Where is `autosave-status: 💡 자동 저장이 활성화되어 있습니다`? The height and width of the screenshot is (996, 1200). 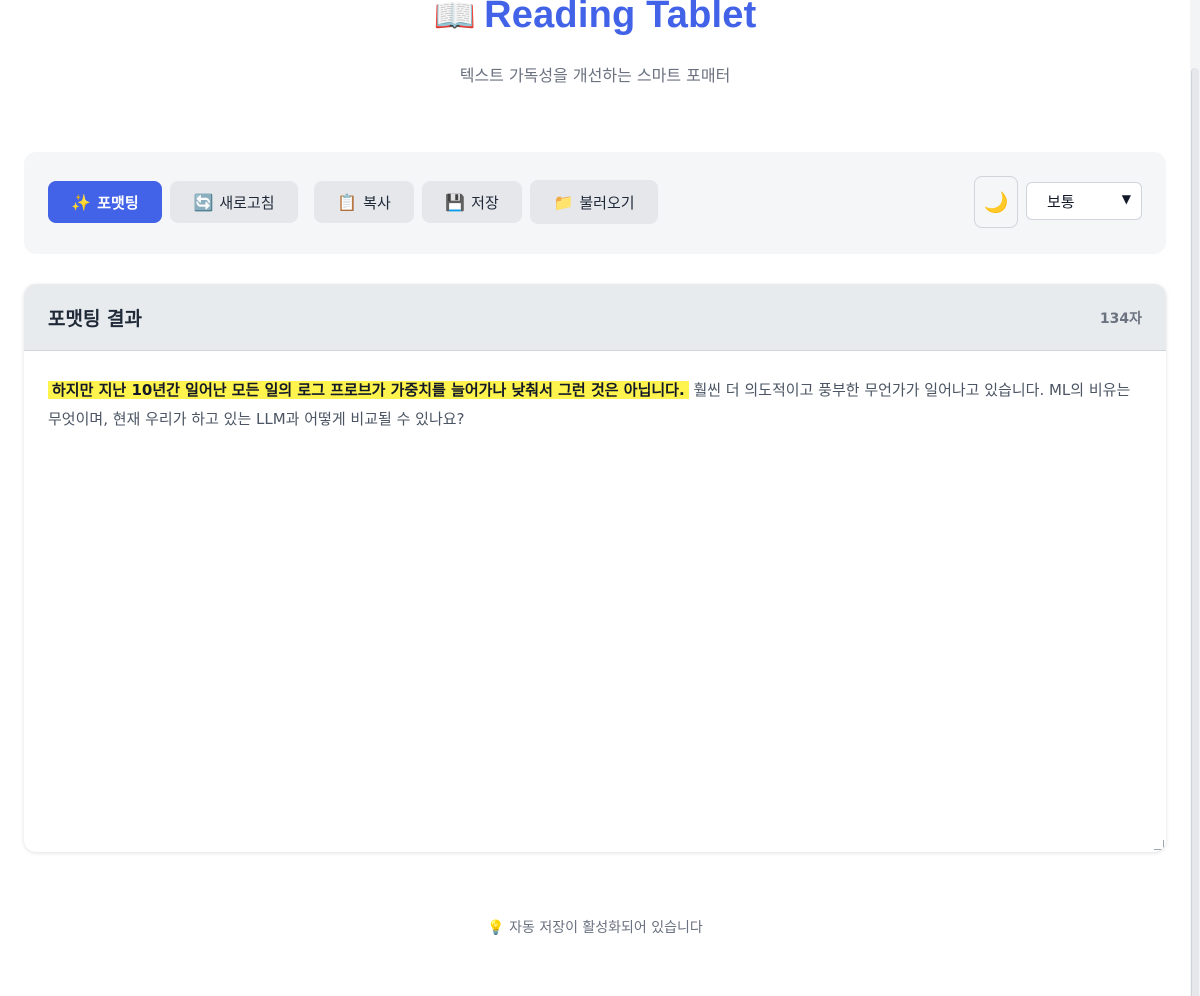 autosave-status: 💡 자동 저장이 활성화되어 있습니다 is located at coordinates (595, 927).